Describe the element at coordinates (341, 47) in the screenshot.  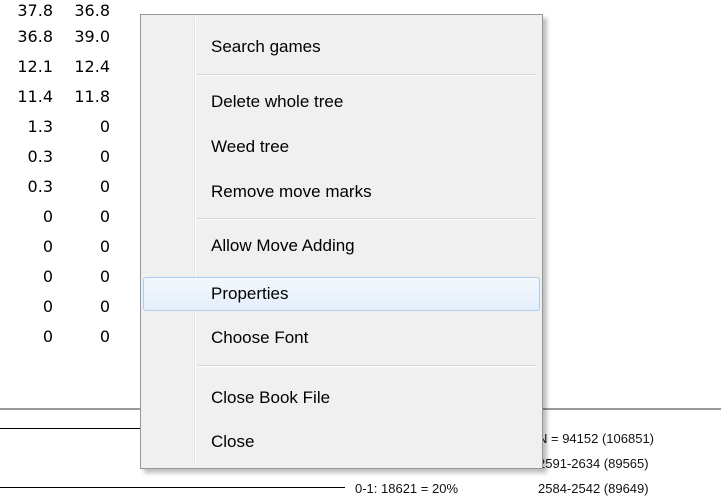
I see `menu-item-search-games: Search games` at that location.